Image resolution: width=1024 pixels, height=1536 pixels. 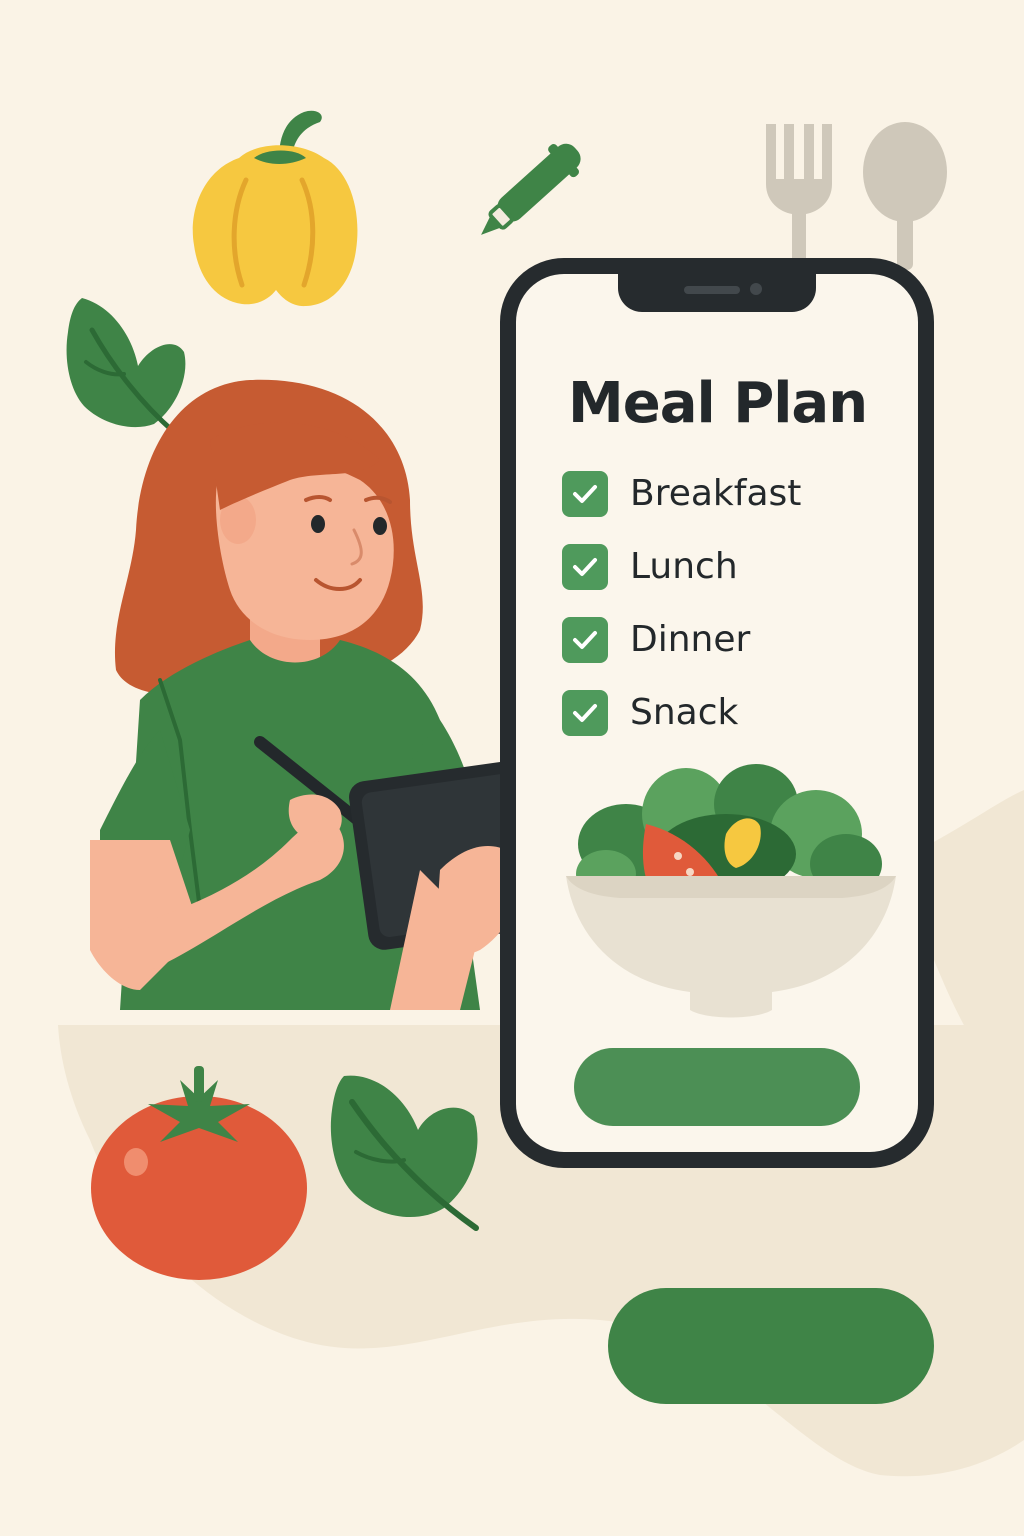 I want to click on checklist-item-label: Lunch, so click(x=684, y=566).